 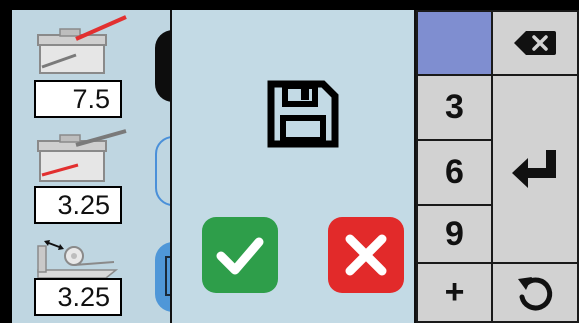 What do you see at coordinates (82, 44) in the screenshot?
I see `box-with-red-line-top-icon` at bounding box center [82, 44].